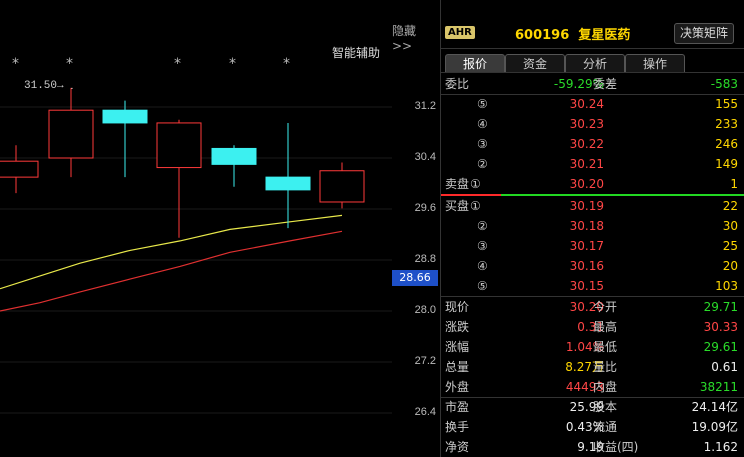 This screenshot has width=744, height=457. Describe the element at coordinates (586, 286) in the screenshot. I see `buy-price: 30.15` at that location.